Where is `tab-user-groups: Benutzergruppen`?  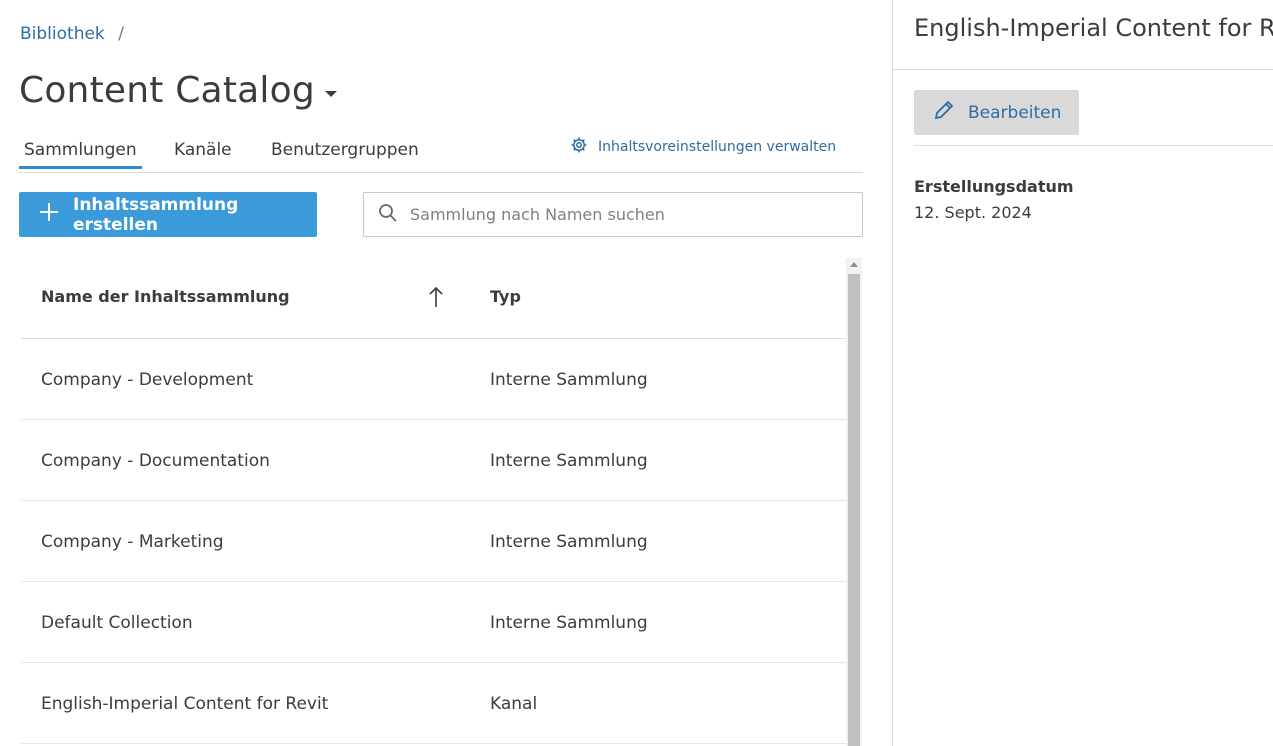
tab-user-groups: Benutzergruppen is located at coordinates (345, 150).